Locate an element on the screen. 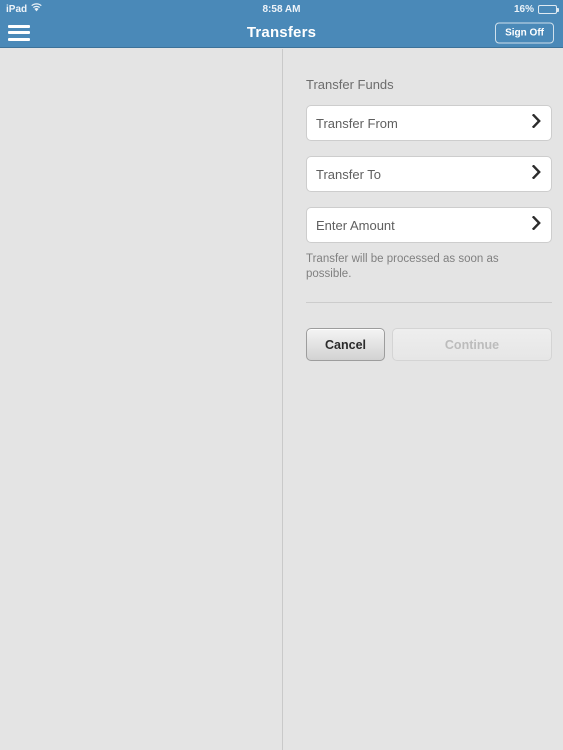 Image resolution: width=563 pixels, height=750 pixels. transfer-to-label: Transfer To is located at coordinates (349, 174).